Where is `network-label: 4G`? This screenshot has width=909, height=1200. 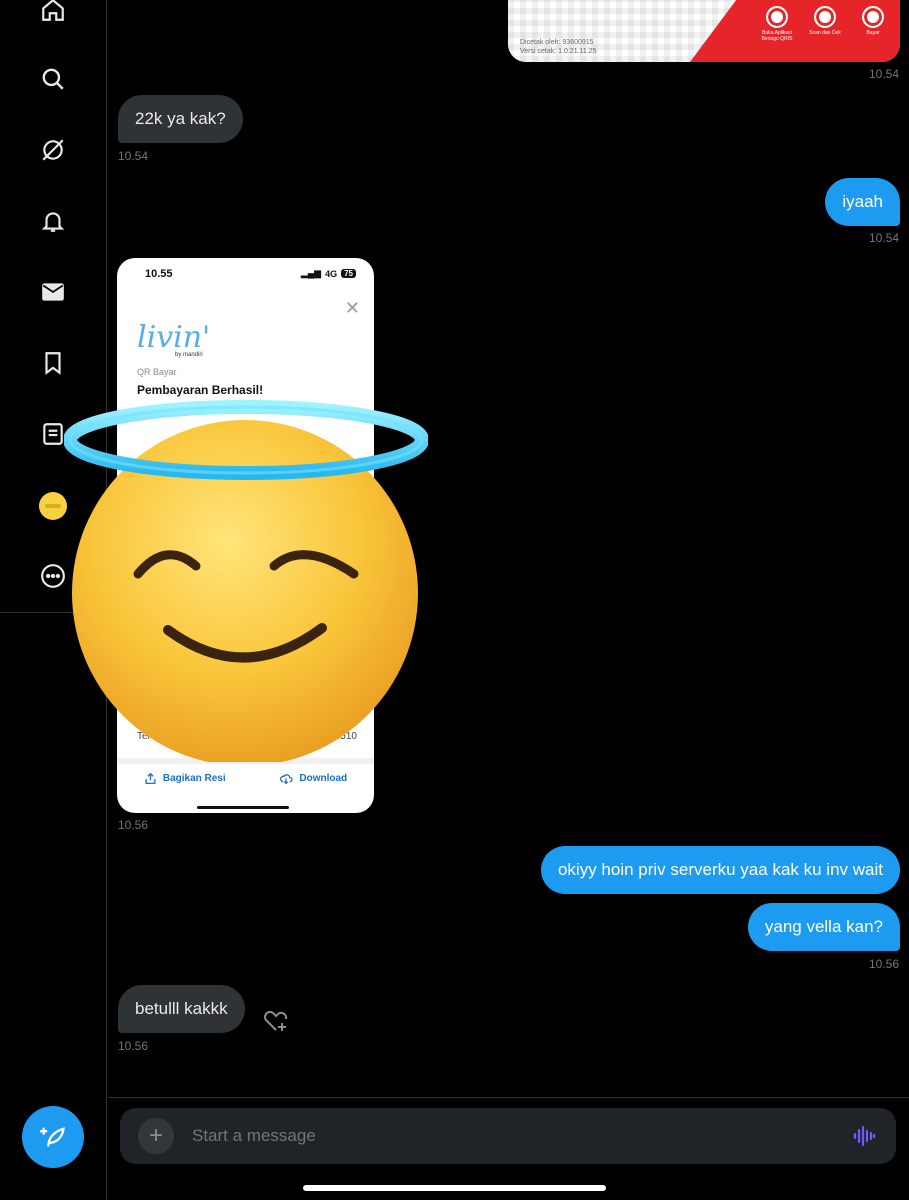
network-label: 4G is located at coordinates (331, 273).